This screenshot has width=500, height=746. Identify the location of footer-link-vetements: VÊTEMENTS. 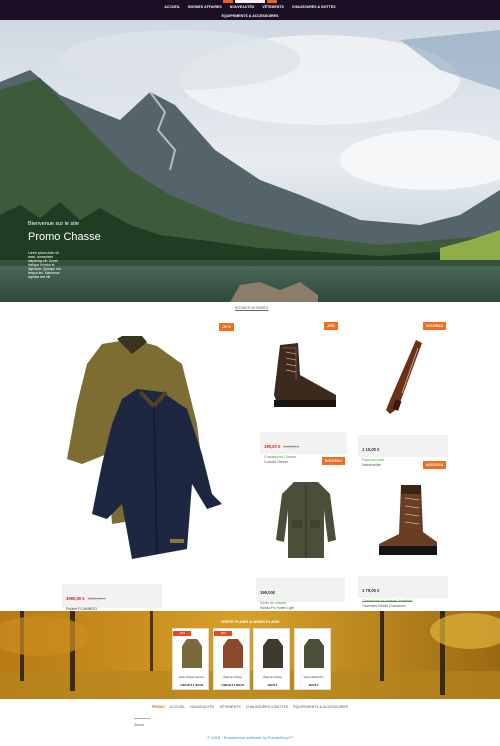
(229, 707).